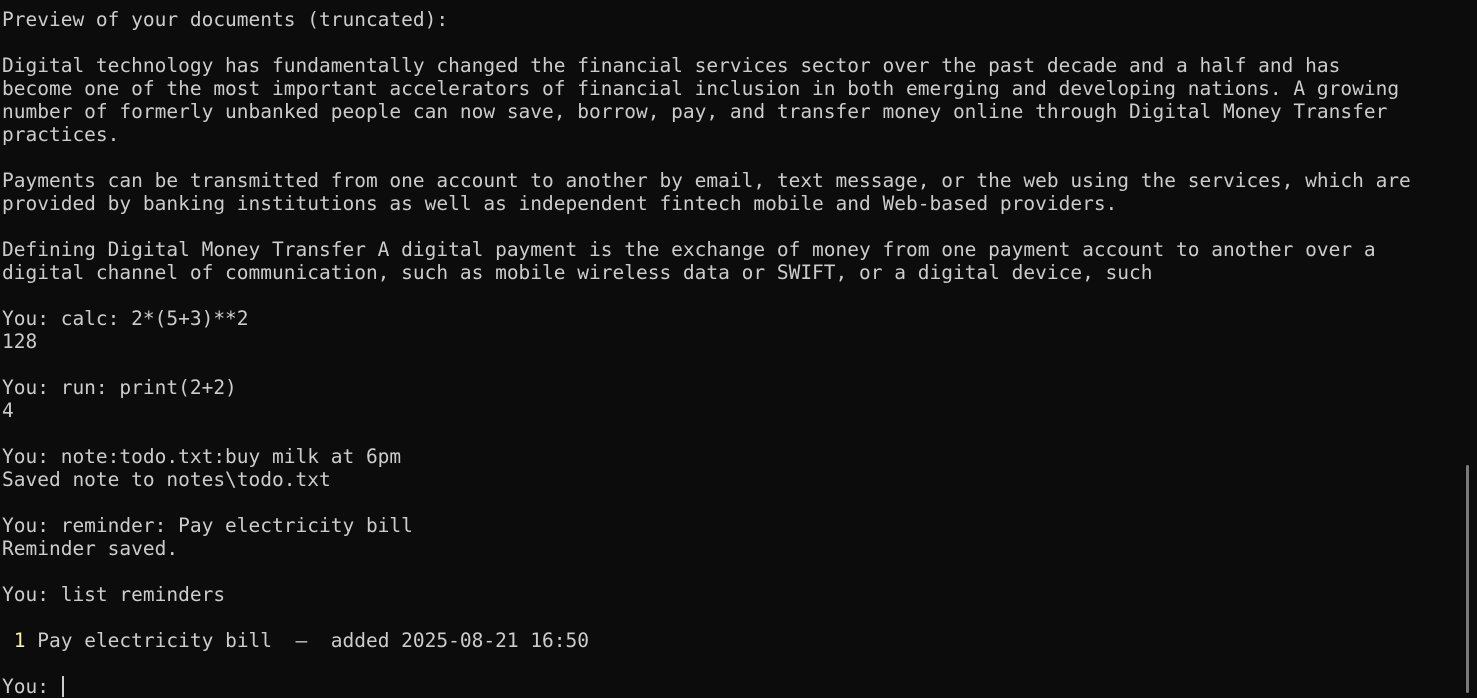 The height and width of the screenshot is (698, 1477). What do you see at coordinates (202, 456) in the screenshot?
I see `output-line: You: note:todo.txt:buy milk at 6pm` at bounding box center [202, 456].